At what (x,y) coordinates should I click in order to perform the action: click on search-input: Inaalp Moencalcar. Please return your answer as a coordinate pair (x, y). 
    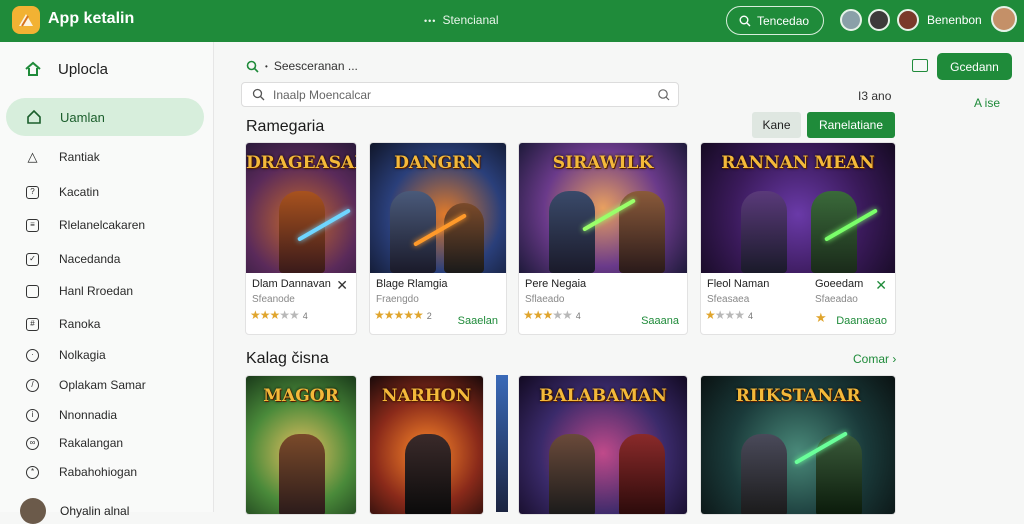
    Looking at the image, I should click on (460, 94).